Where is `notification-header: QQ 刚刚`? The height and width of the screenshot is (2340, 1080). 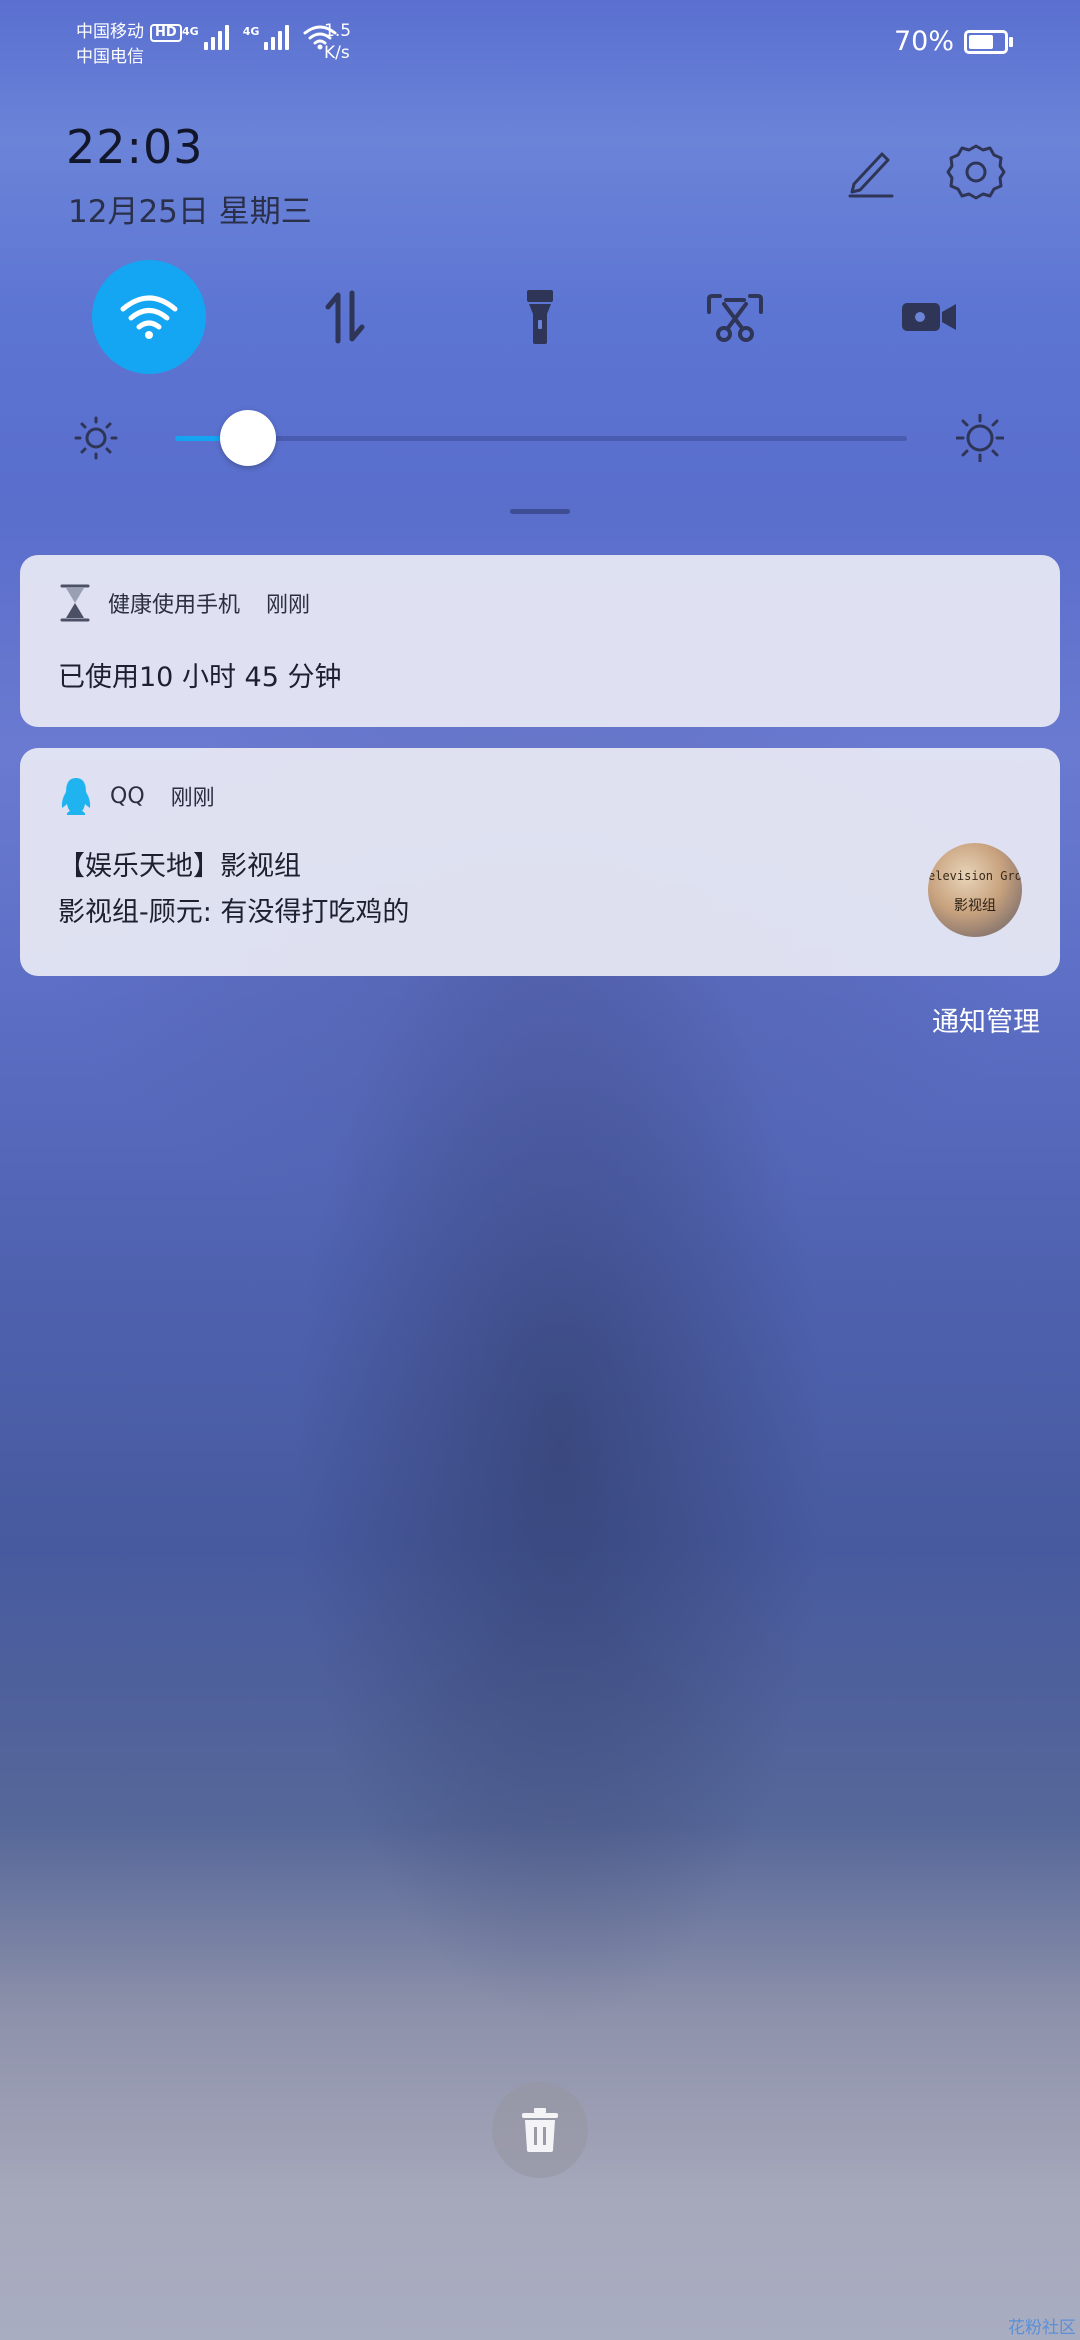 notification-header: QQ 刚刚 is located at coordinates (136, 796).